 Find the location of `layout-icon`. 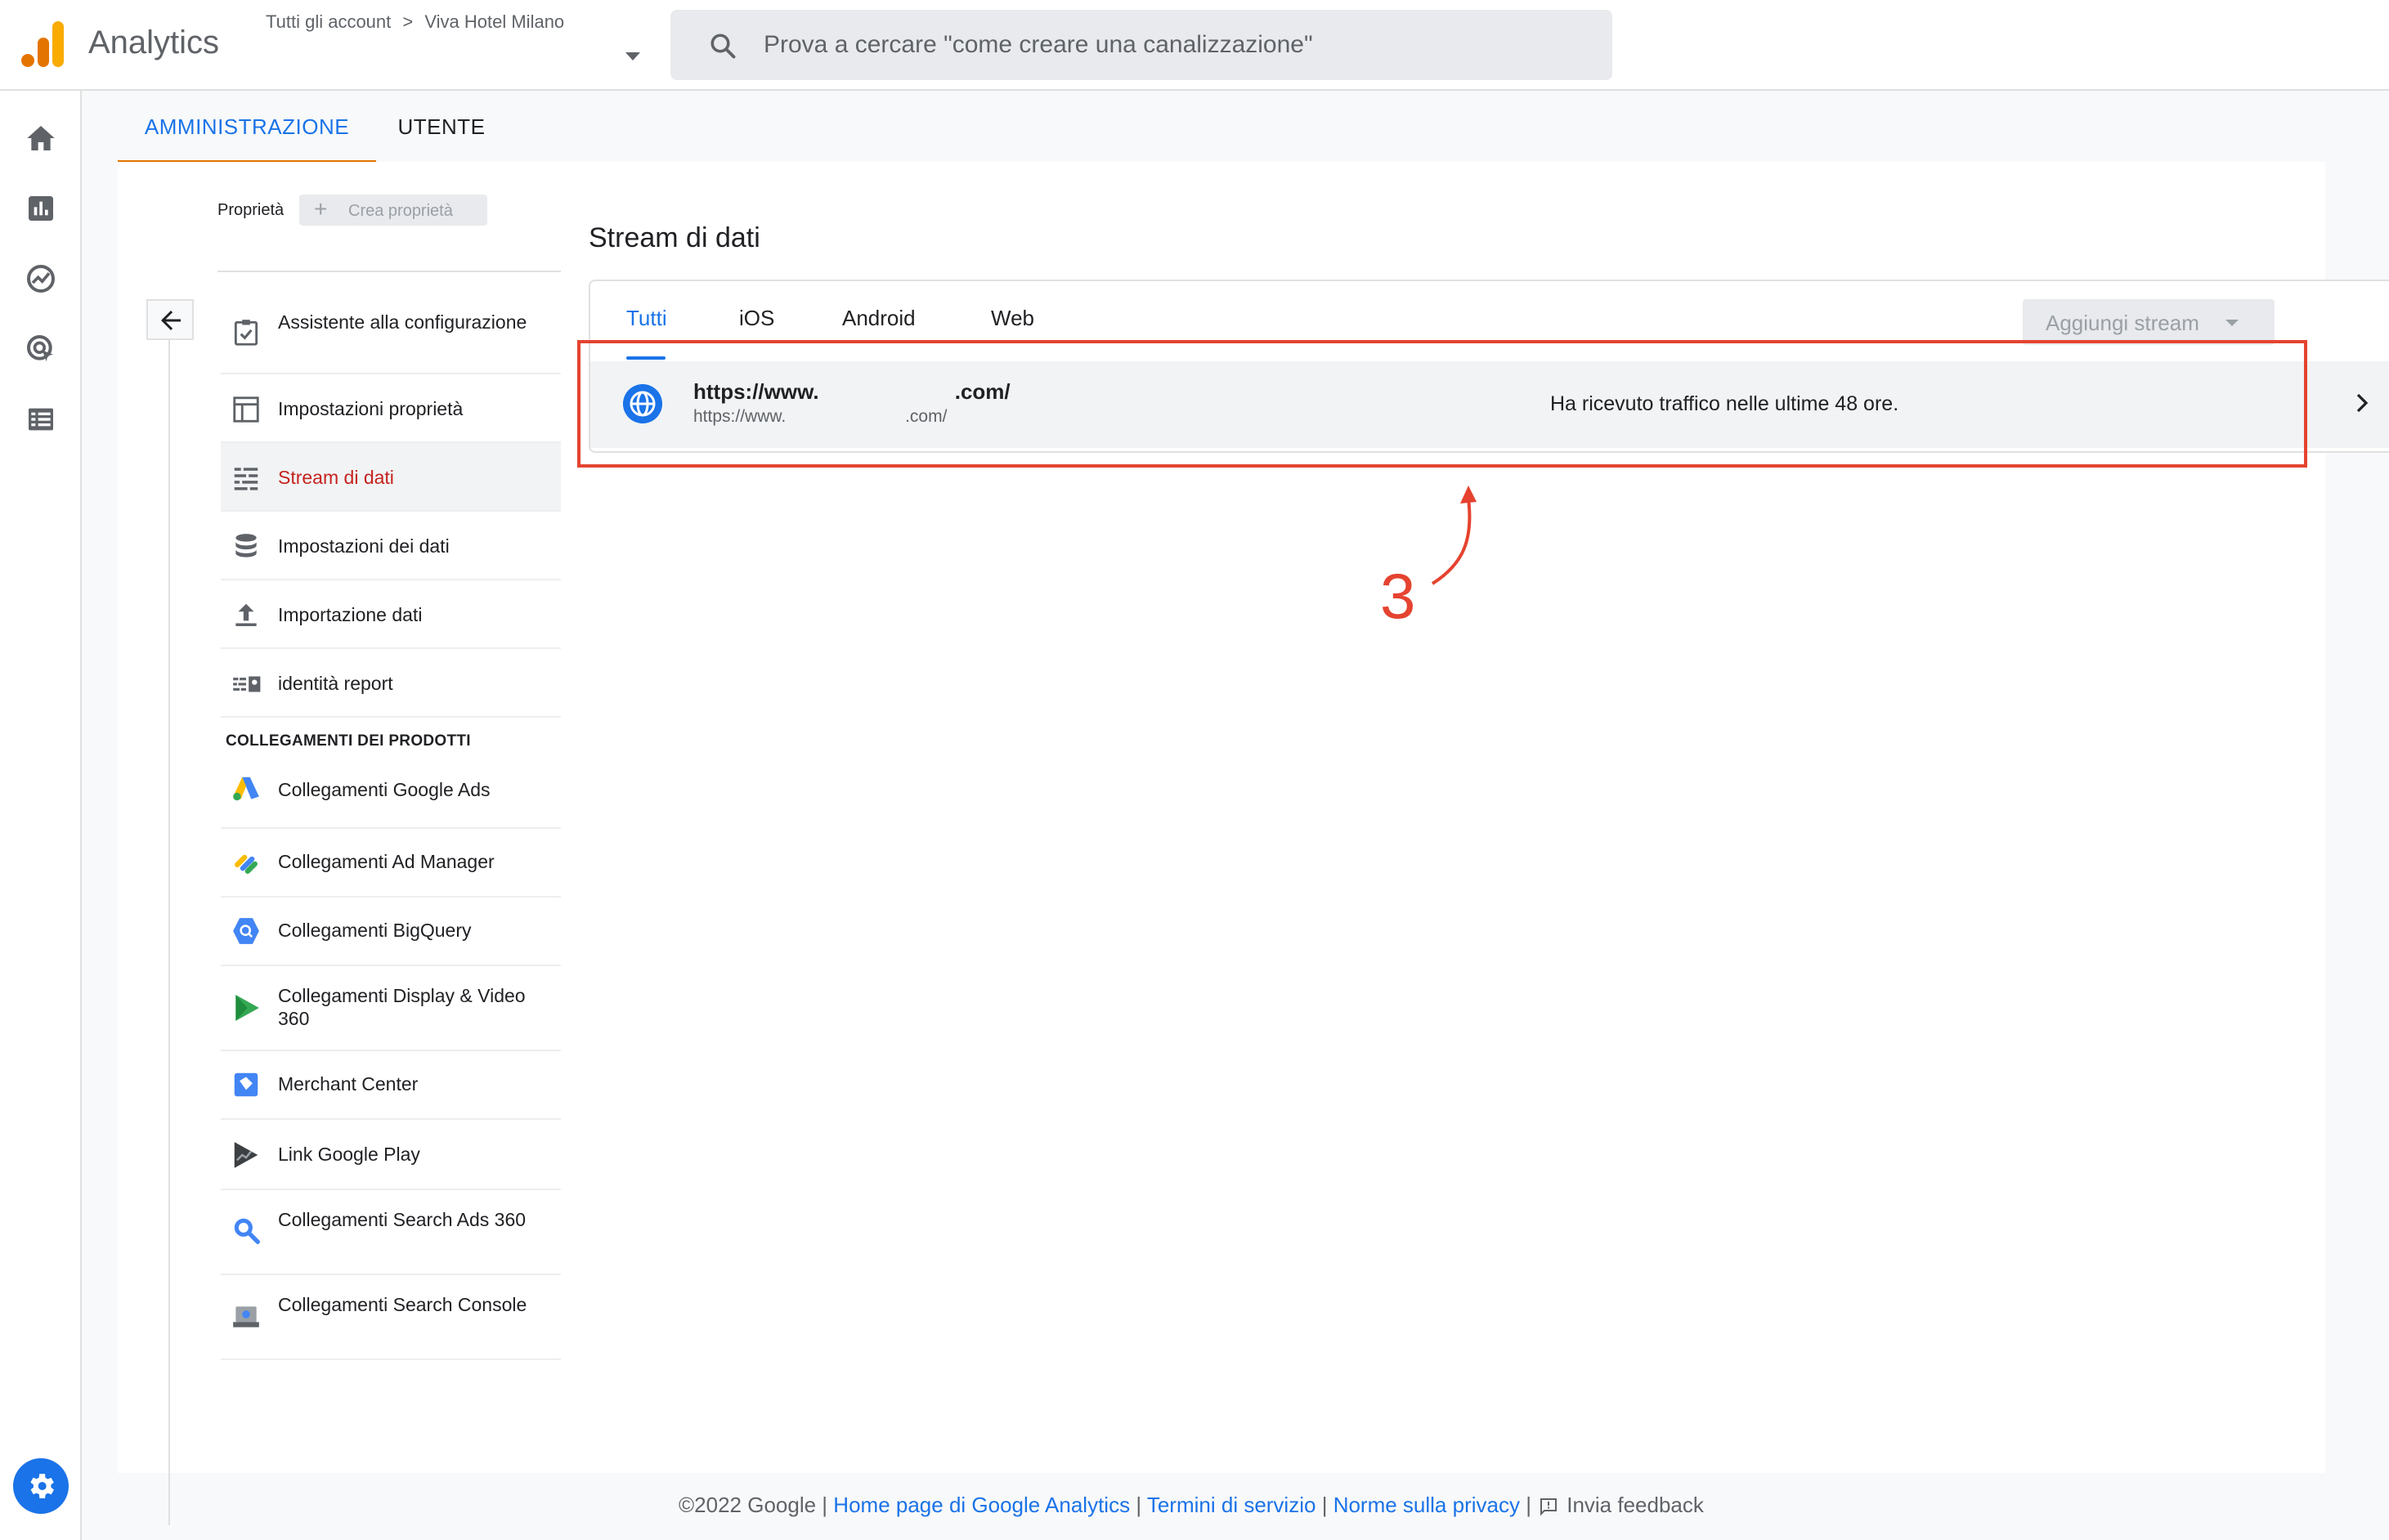

layout-icon is located at coordinates (246, 410).